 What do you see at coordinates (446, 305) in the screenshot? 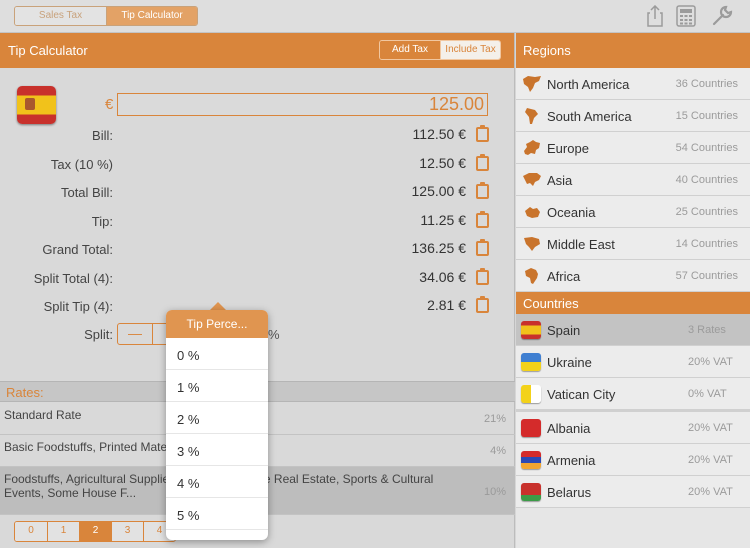
I see `split-tip-value: 2.81 €` at bounding box center [446, 305].